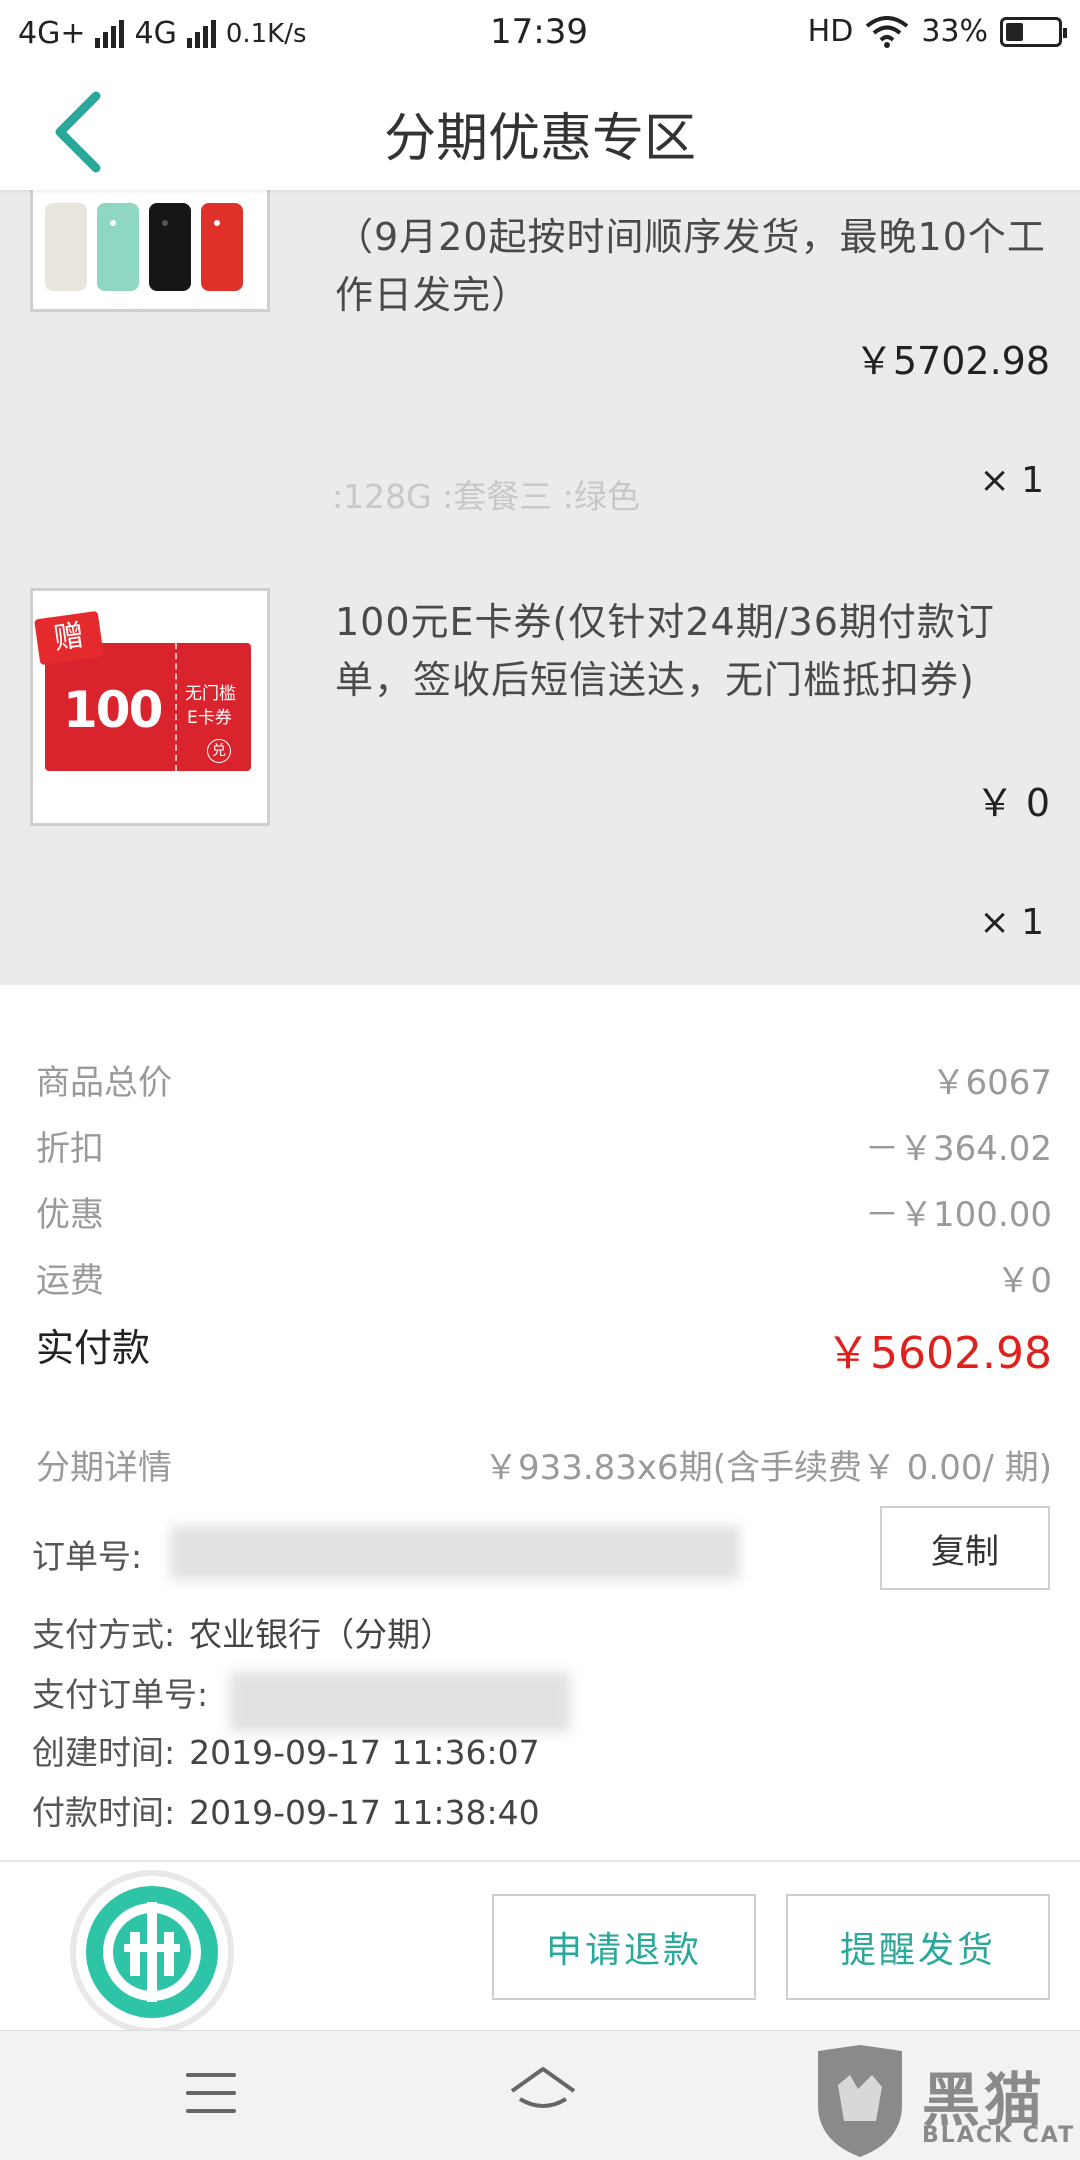  Describe the element at coordinates (104, 1634) in the screenshot. I see `pay-method-label: 支付方式:` at that location.